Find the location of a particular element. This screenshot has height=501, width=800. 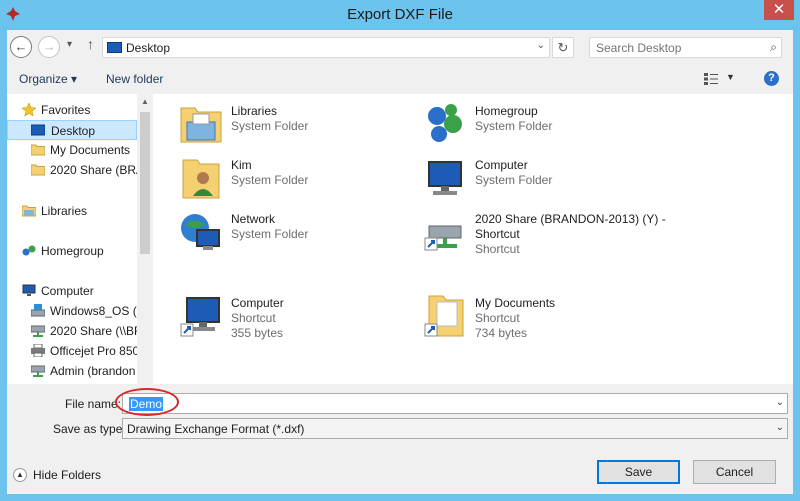

sidebar-item-label: Computer is located at coordinates (67, 291).